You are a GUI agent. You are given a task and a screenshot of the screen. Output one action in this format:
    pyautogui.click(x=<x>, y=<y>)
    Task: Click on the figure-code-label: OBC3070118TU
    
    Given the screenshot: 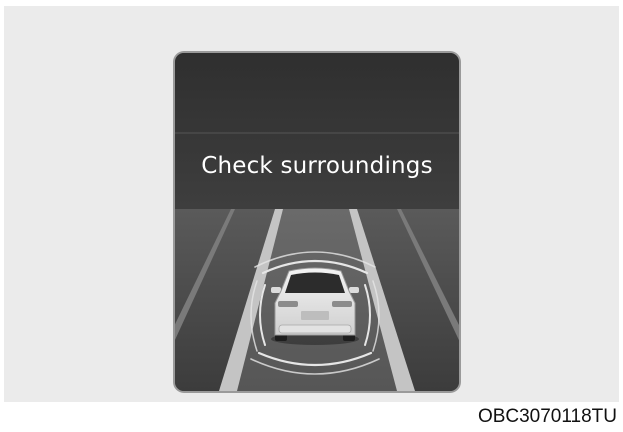 What is the action you would take?
    pyautogui.click(x=547, y=416)
    